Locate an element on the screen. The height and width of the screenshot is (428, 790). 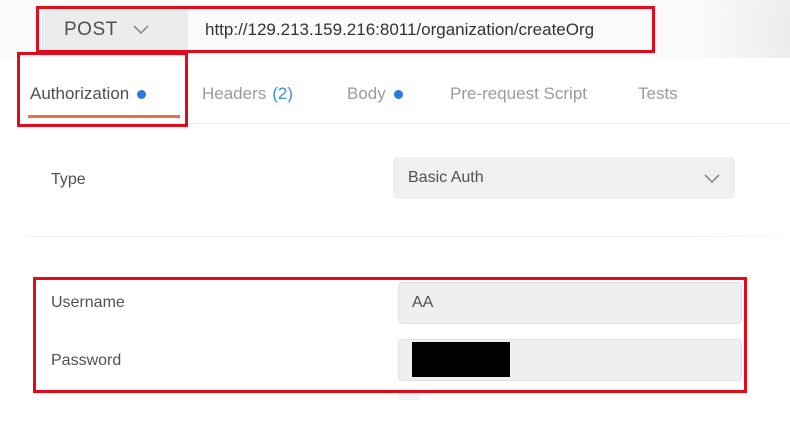
faint-mark is located at coordinates (409, 396).